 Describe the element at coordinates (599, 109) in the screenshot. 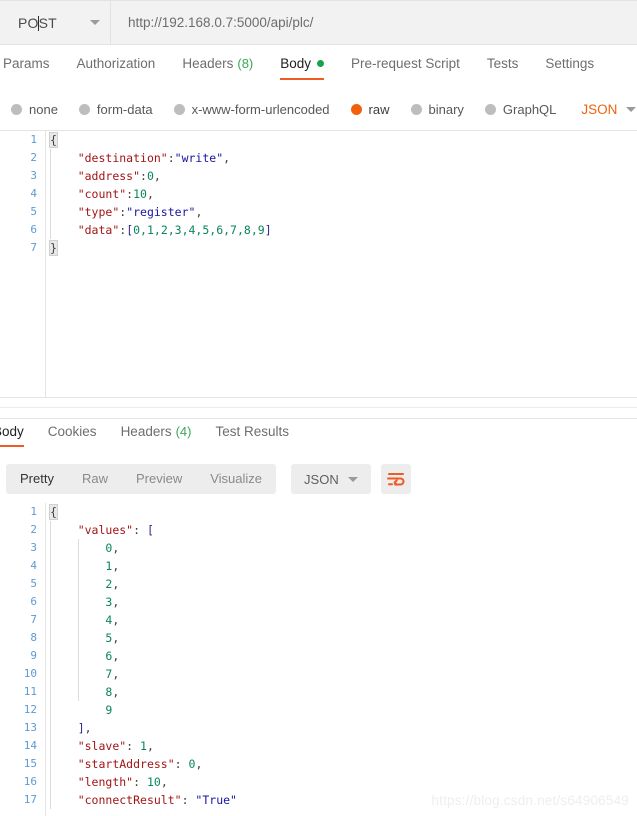

I see `raw-format-label: JSON` at that location.